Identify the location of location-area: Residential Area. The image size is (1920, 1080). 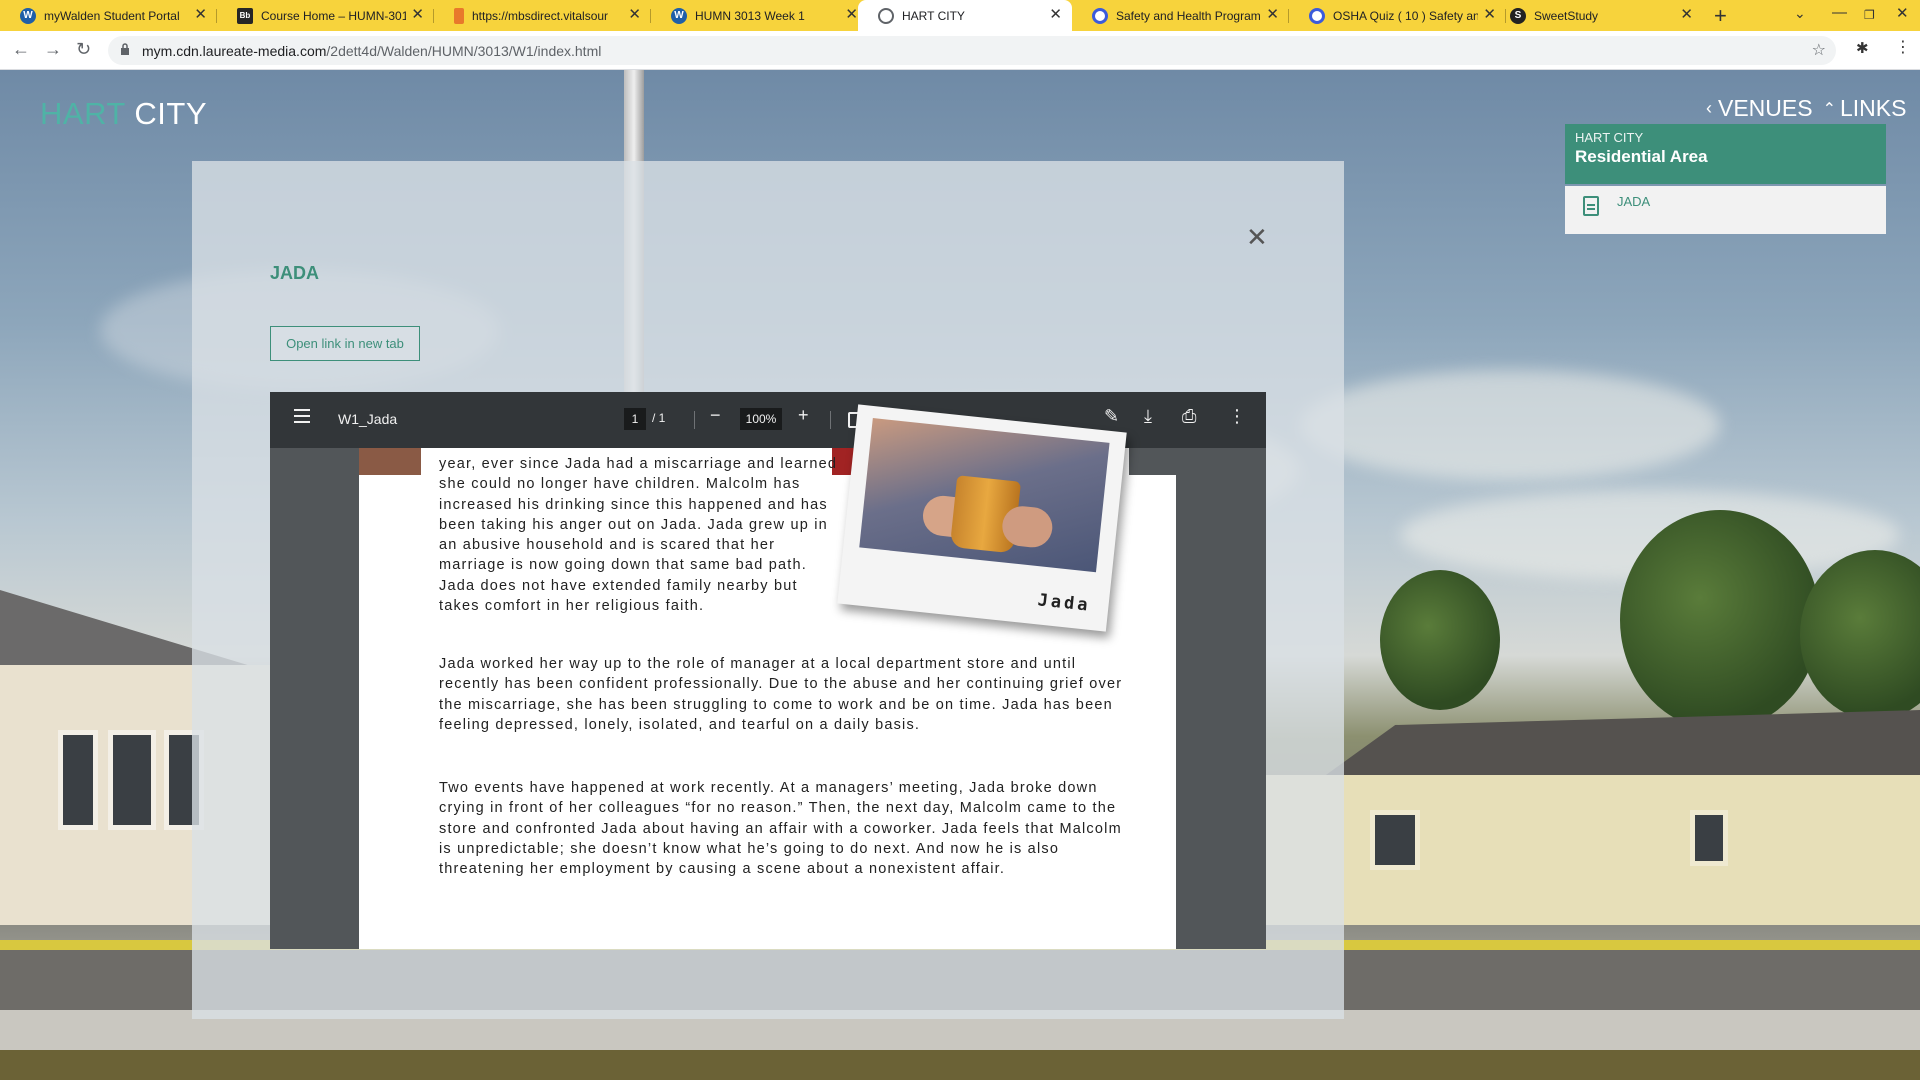
(1641, 156).